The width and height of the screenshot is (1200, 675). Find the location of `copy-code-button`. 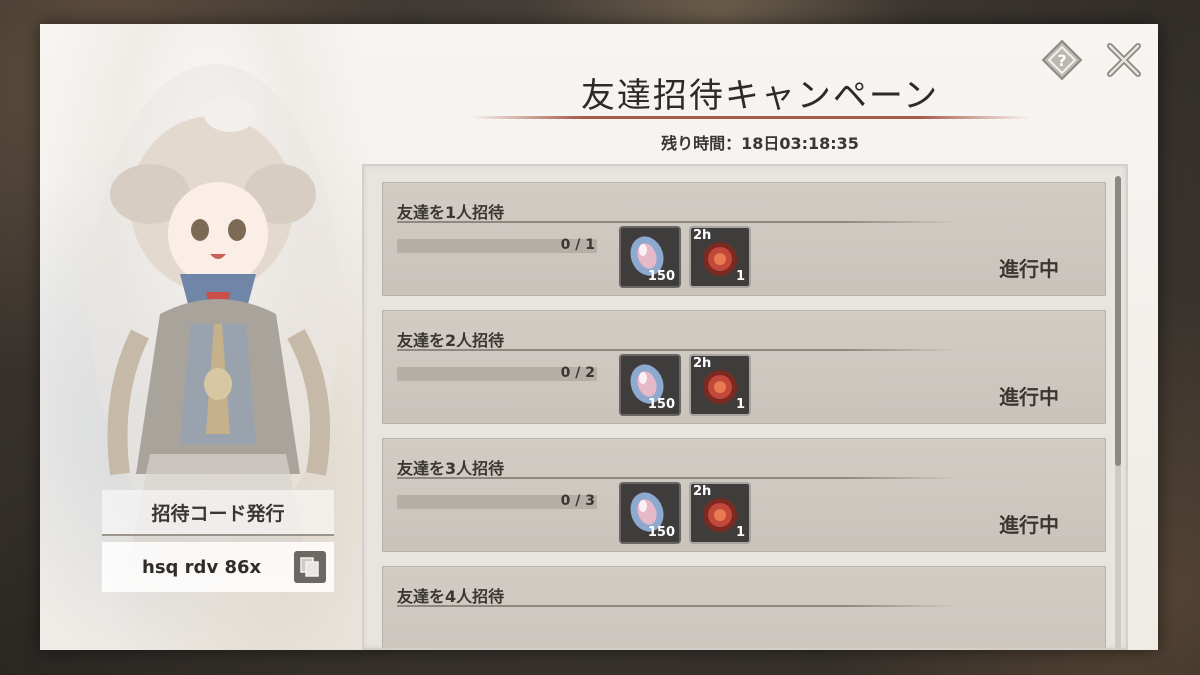

copy-code-button is located at coordinates (310, 567).